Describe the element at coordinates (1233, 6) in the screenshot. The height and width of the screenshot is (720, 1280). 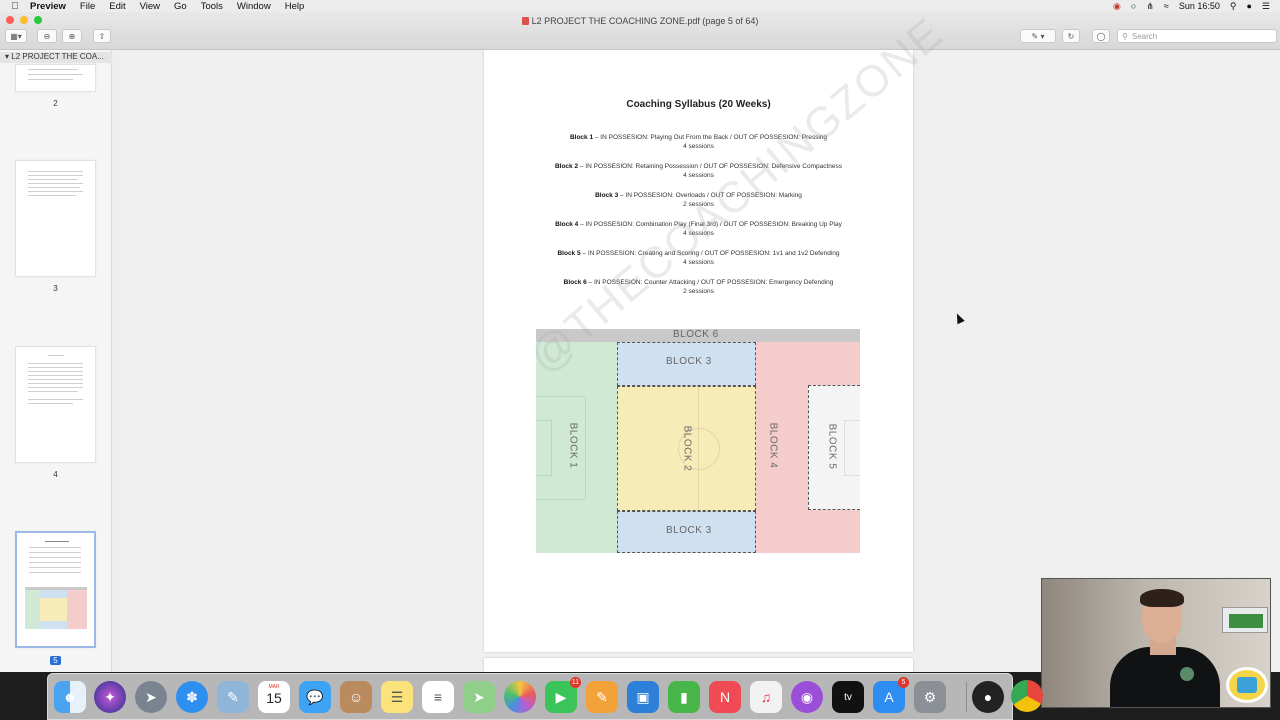
I see `spotlight-icon: ⚲` at that location.